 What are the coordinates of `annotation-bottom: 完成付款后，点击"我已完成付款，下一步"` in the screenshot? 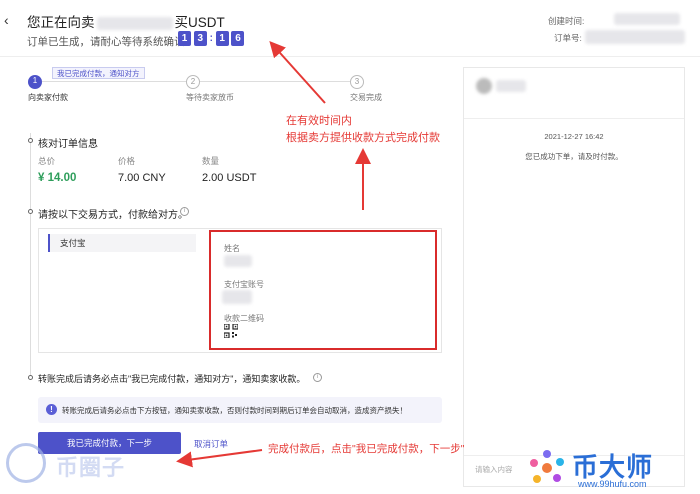 It's located at (366, 449).